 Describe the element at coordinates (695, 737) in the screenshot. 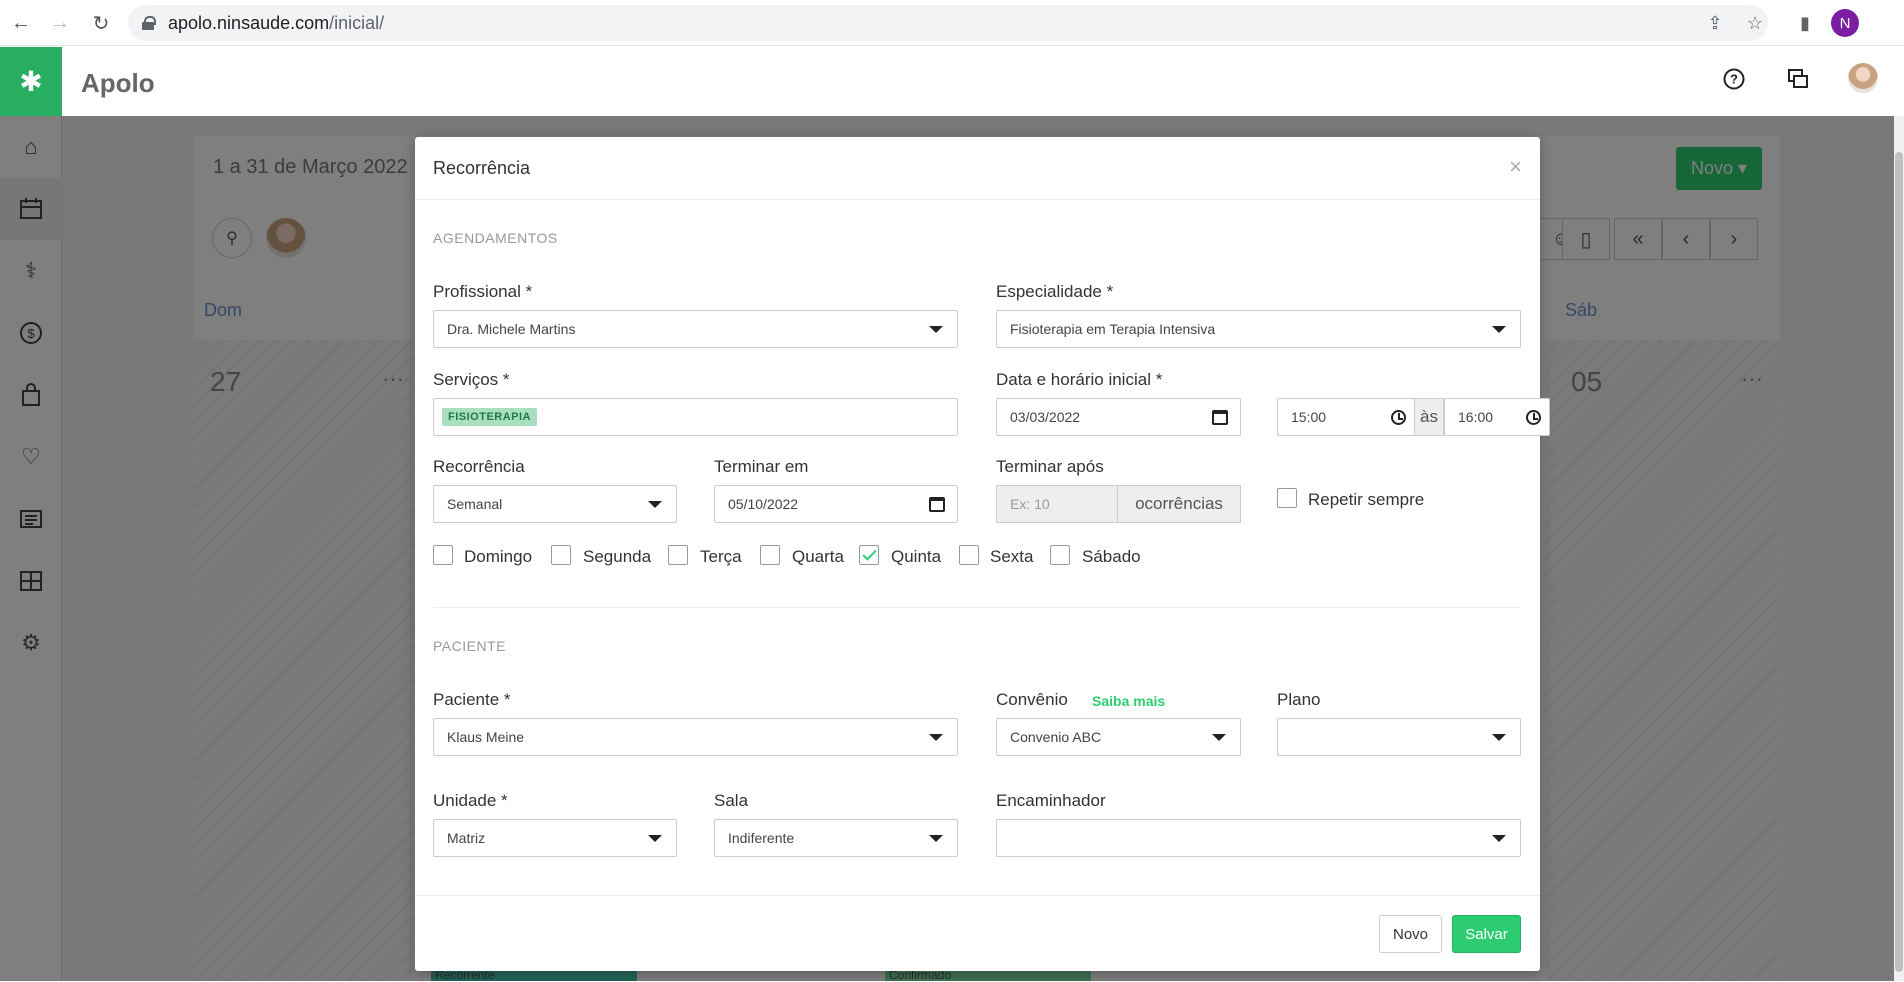

I see `patient-select: Klaus Meine` at that location.